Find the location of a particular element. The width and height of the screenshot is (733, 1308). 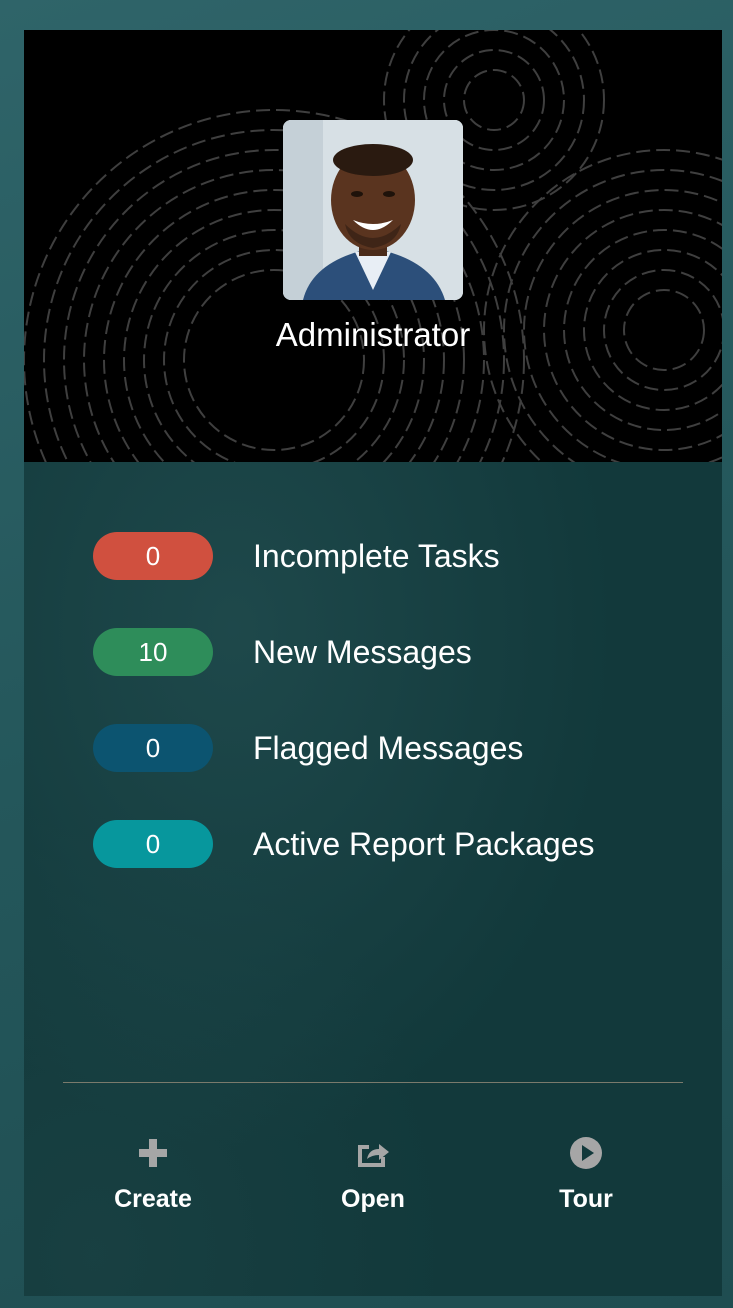

incomplete-tasks-count-badge: 0 is located at coordinates (153, 556).